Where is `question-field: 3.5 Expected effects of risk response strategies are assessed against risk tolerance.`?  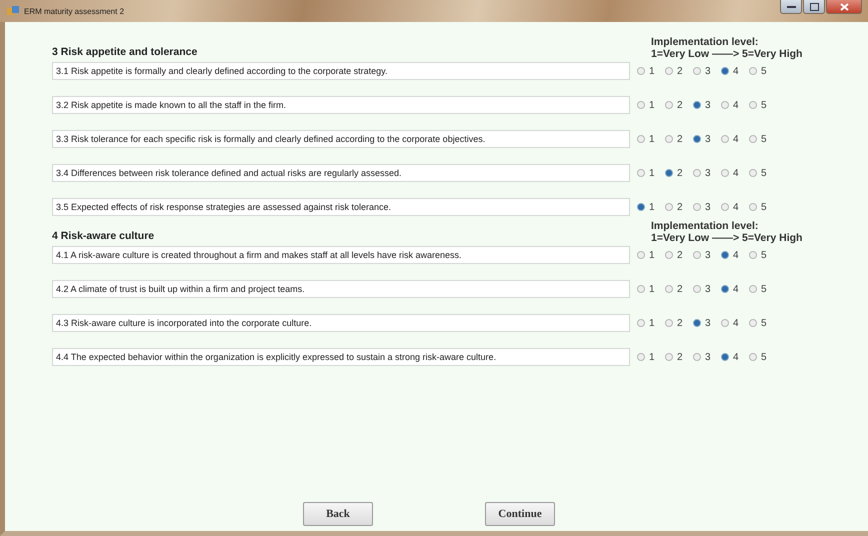
question-field: 3.5 Expected effects of risk response strategies are assessed against risk tolerance. is located at coordinates (341, 207).